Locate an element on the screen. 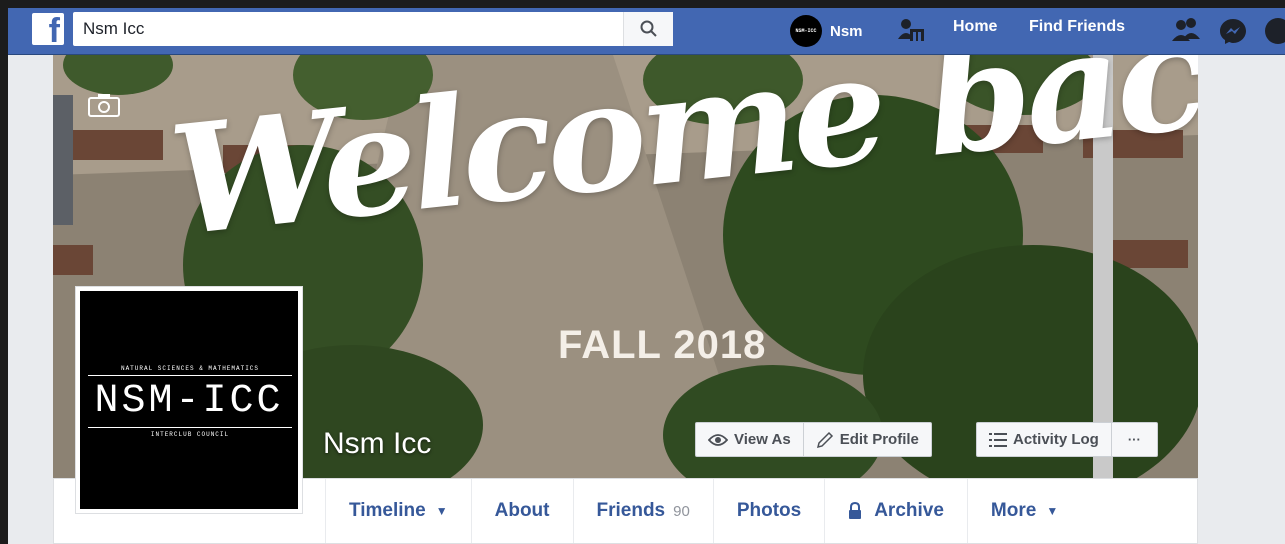 The width and height of the screenshot is (1285, 544). search-box is located at coordinates (373, 29).